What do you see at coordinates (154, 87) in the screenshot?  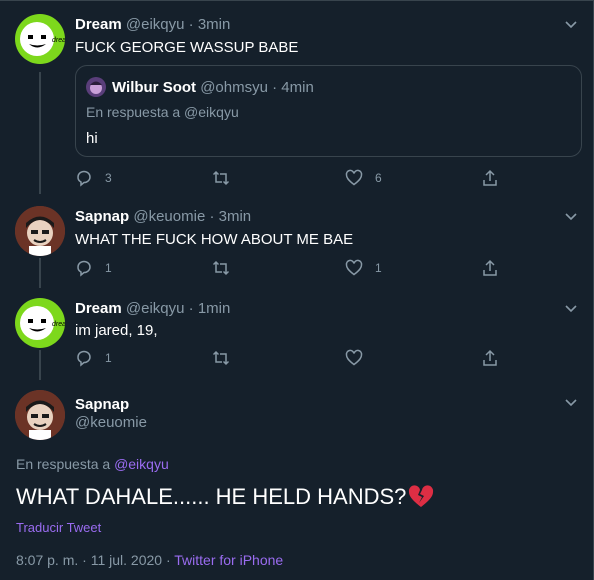 I see `quoted-author-name: Wilbur Soot` at bounding box center [154, 87].